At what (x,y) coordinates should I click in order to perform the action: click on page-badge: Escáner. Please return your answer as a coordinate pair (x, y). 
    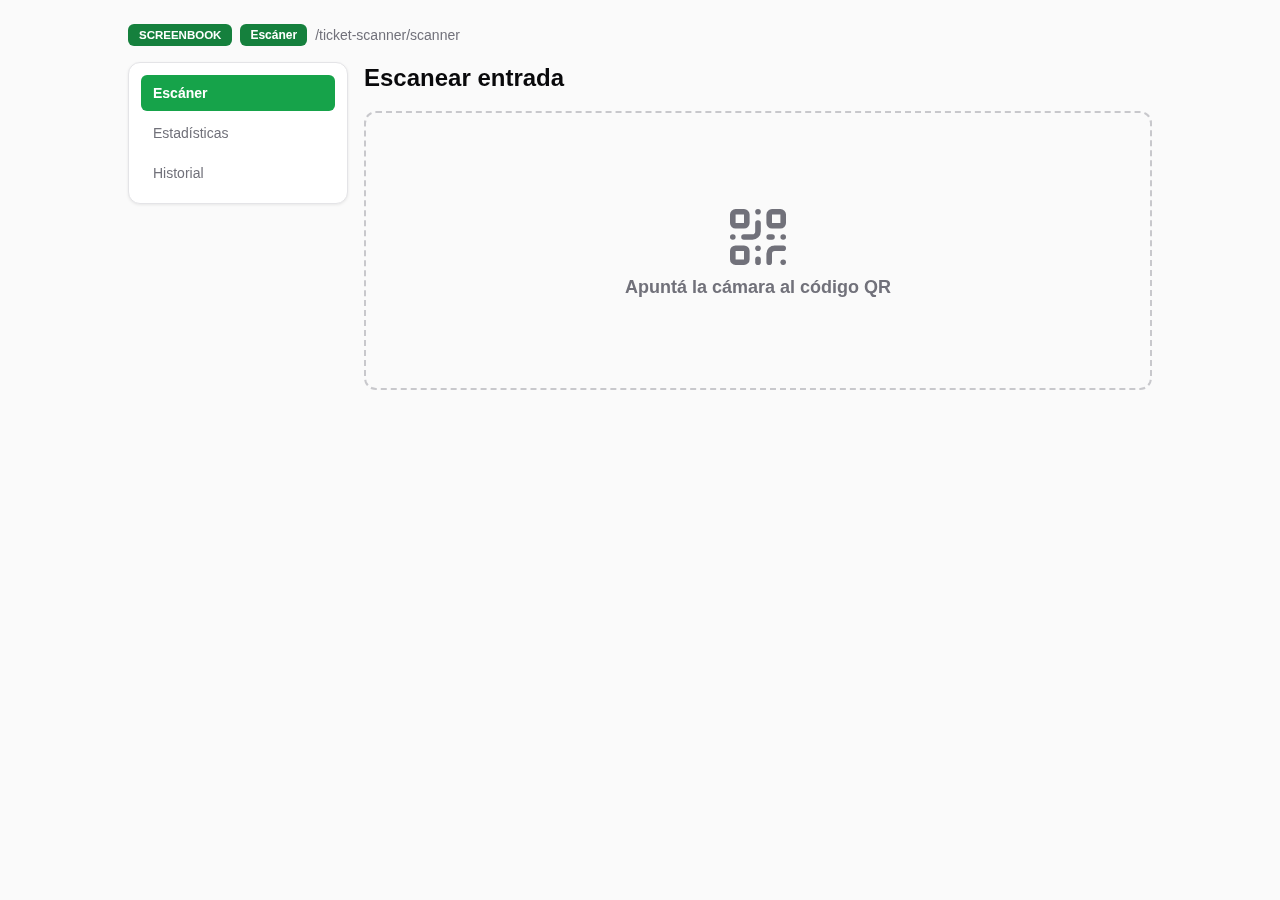
    Looking at the image, I should click on (274, 35).